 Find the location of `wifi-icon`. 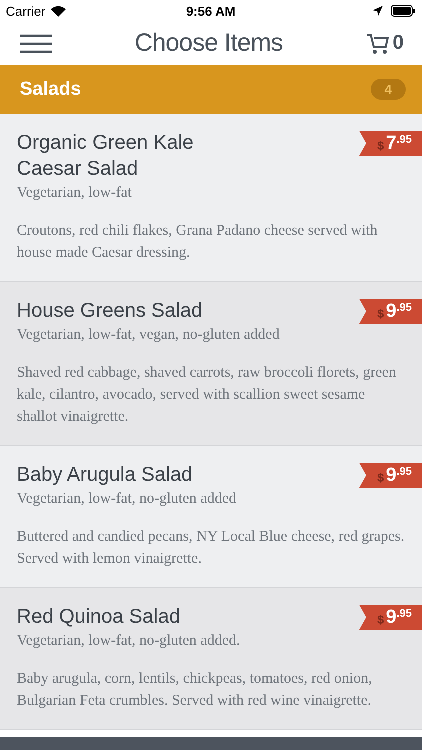

wifi-icon is located at coordinates (58, 11).